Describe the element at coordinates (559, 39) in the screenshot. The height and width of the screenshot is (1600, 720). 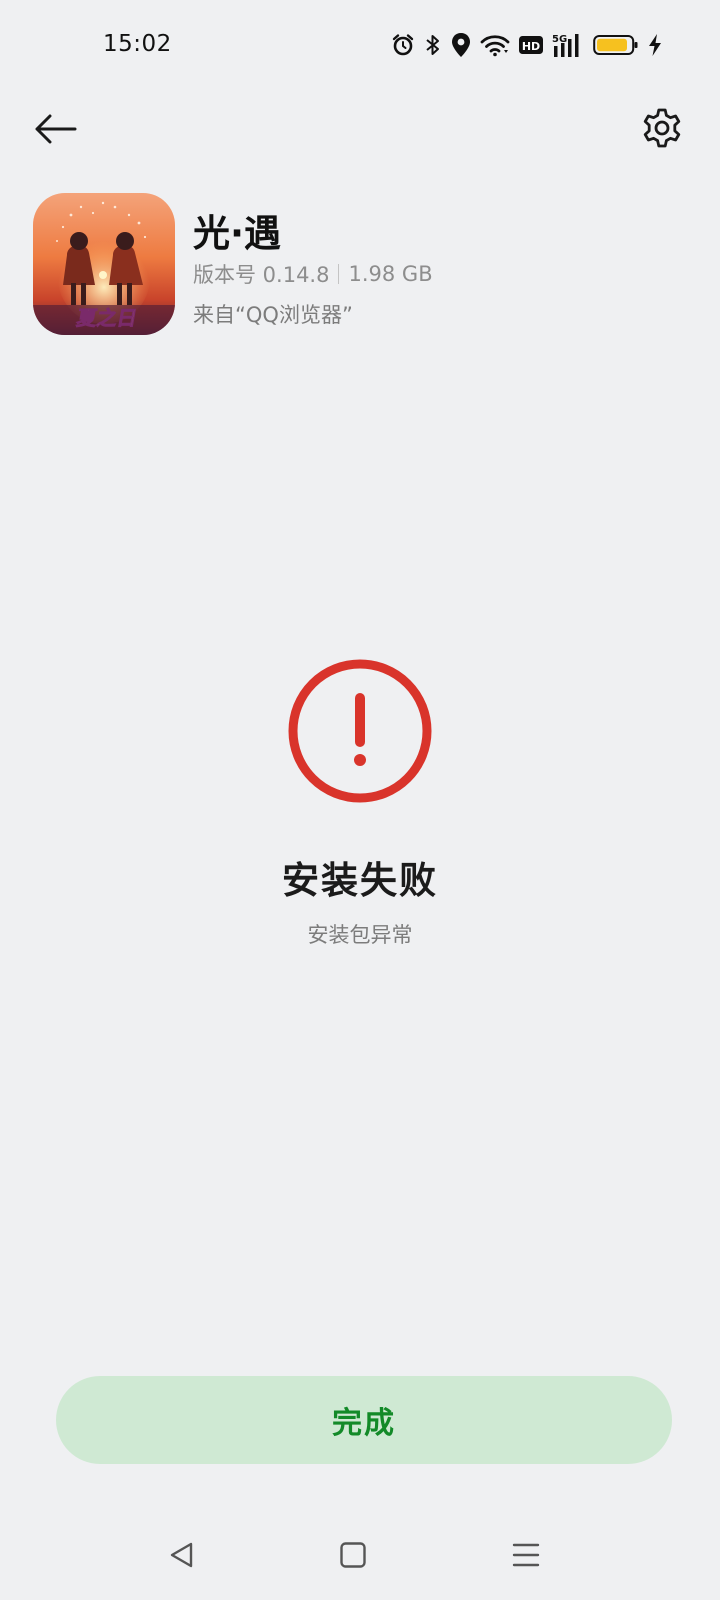
I see `network-label: 5G` at that location.